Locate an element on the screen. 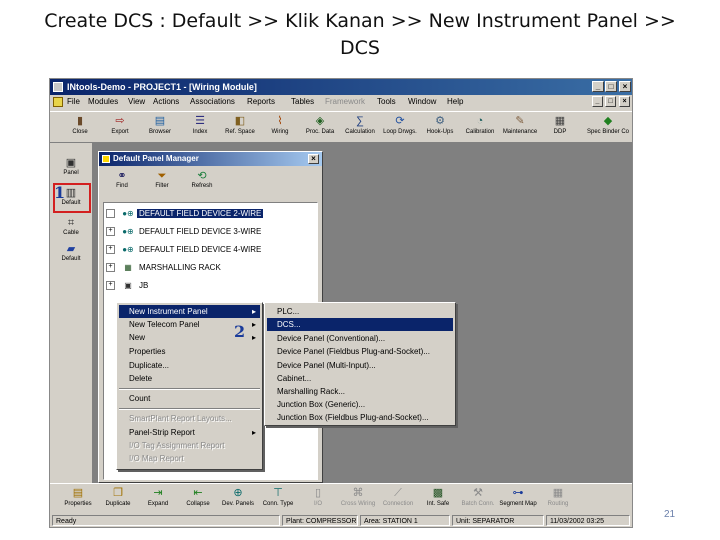 The height and width of the screenshot is (540, 720). menu-item-count: Count is located at coordinates (189, 398).